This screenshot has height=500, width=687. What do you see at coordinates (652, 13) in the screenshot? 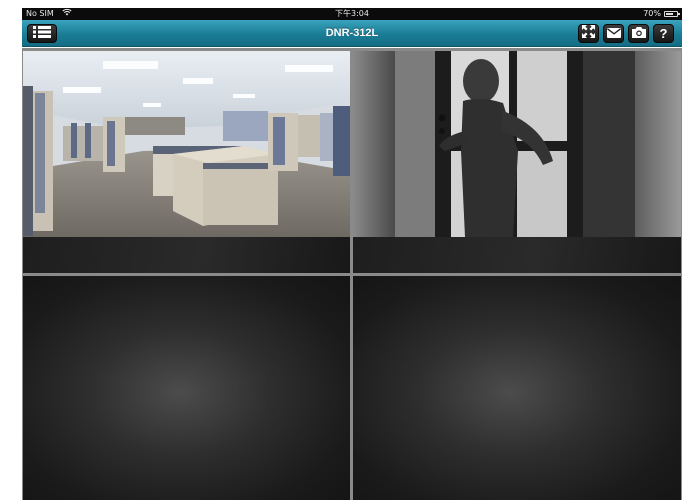
I see `battery-percent: 70%` at bounding box center [652, 13].